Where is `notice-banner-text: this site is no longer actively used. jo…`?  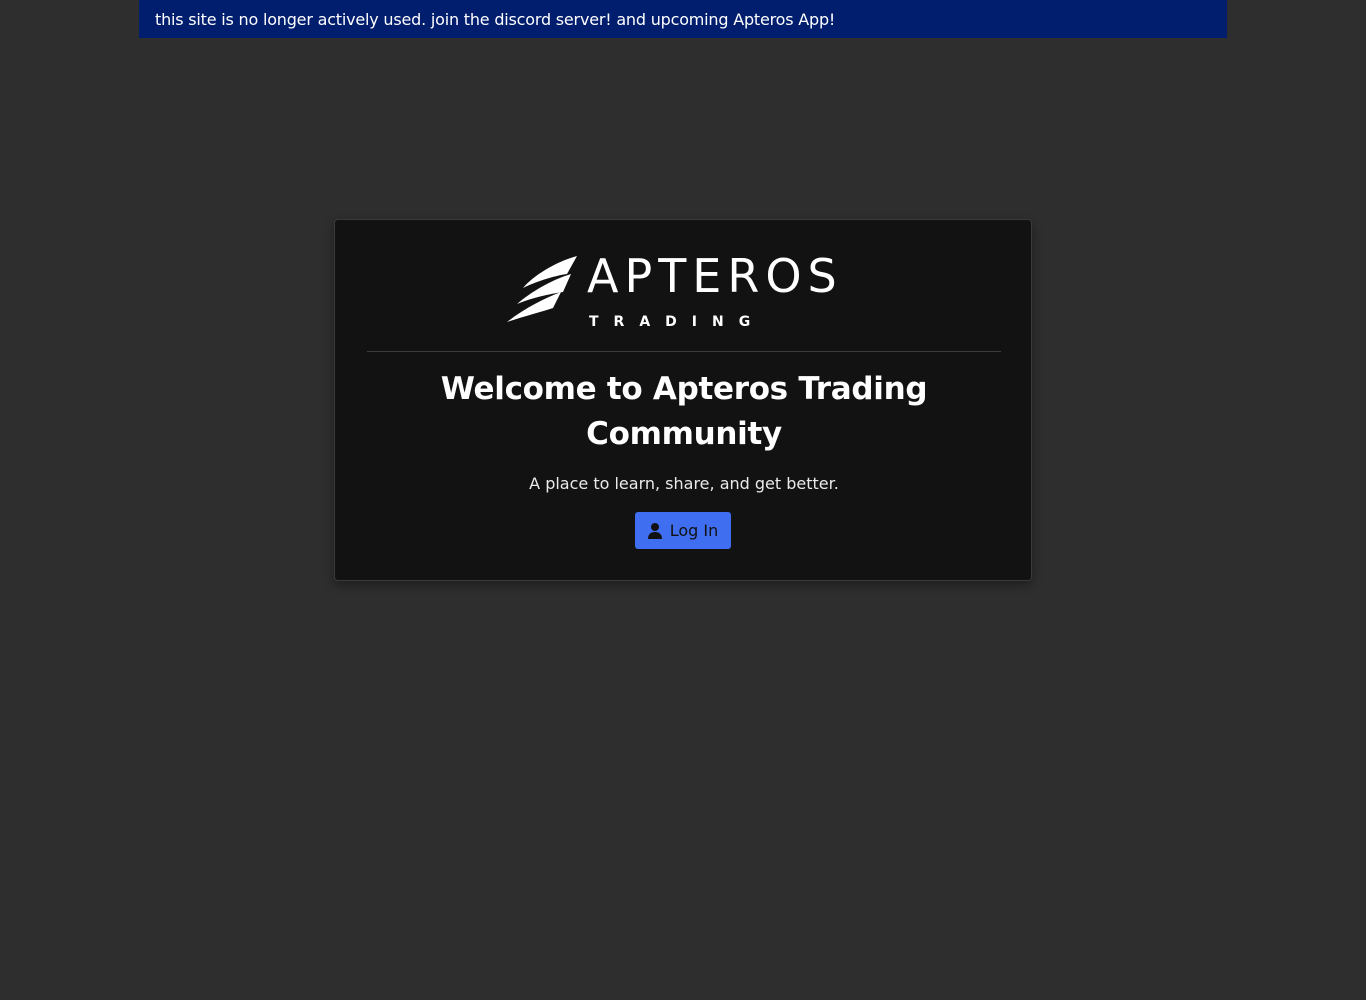 notice-banner-text: this site is no longer actively used. jo… is located at coordinates (495, 19).